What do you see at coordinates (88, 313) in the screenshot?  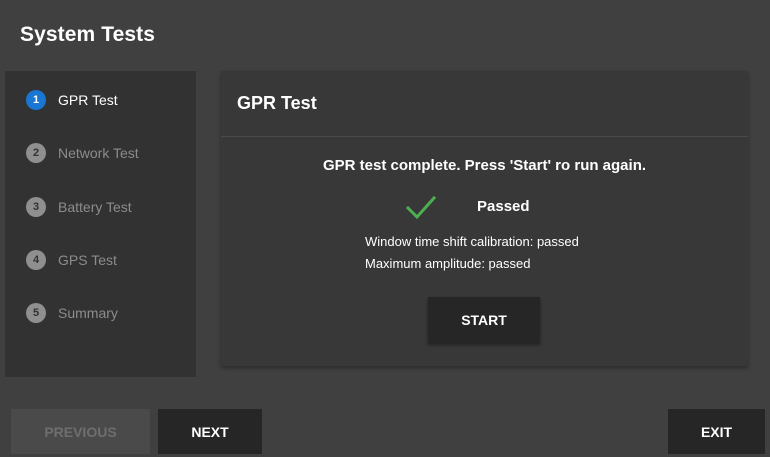 I see `step-label: Summary` at bounding box center [88, 313].